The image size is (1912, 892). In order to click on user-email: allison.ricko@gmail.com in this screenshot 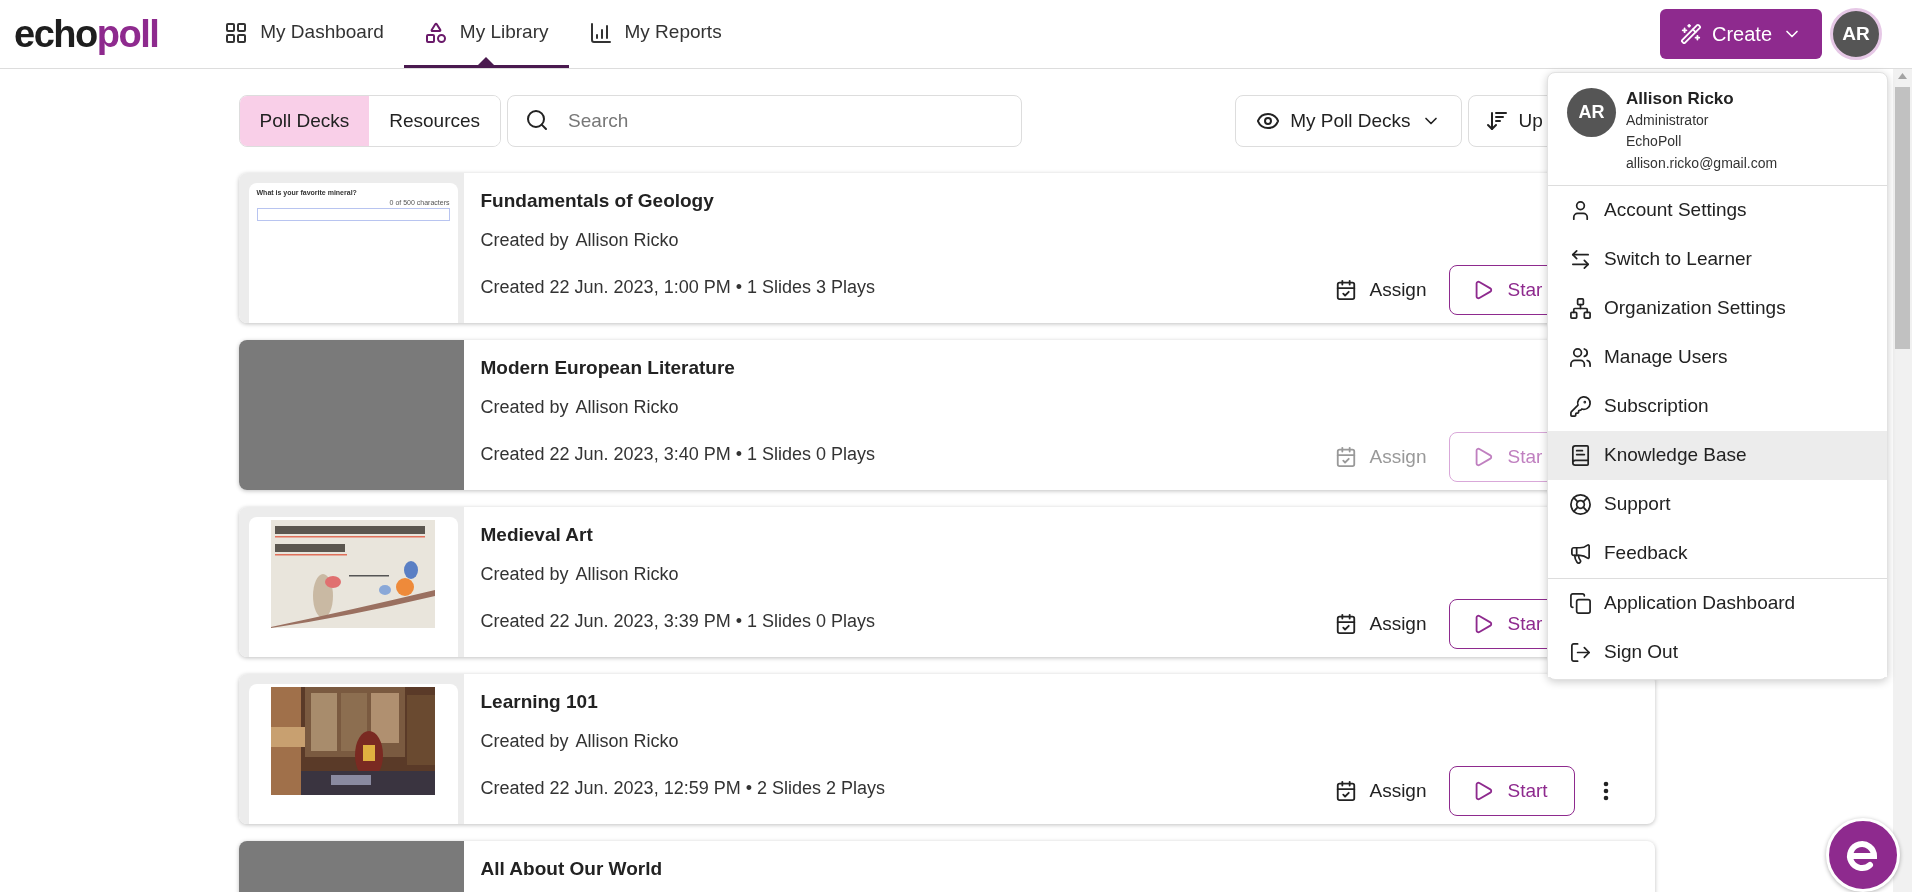, I will do `click(1702, 163)`.